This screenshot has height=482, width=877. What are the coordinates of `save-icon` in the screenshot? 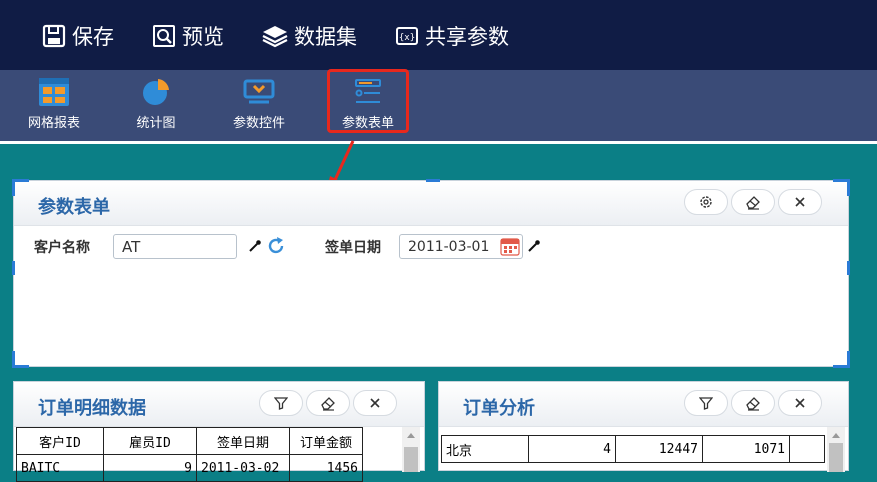 It's located at (54, 36).